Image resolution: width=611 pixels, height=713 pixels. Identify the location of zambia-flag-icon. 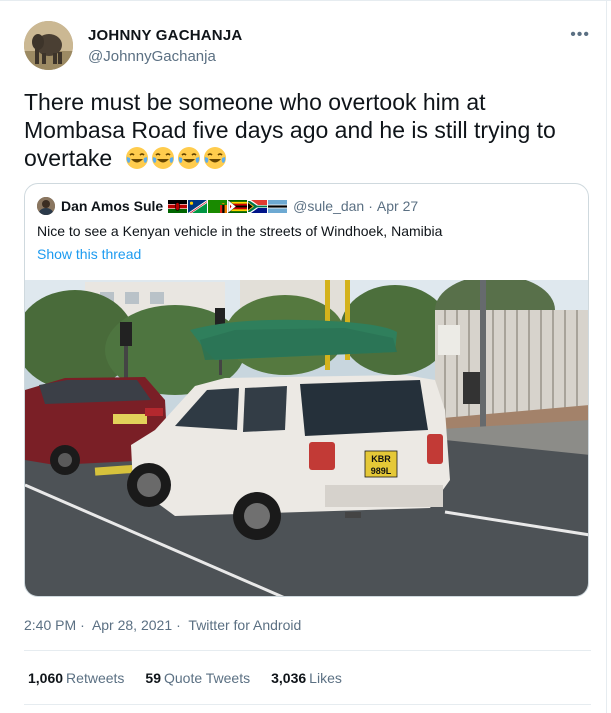
(218, 206).